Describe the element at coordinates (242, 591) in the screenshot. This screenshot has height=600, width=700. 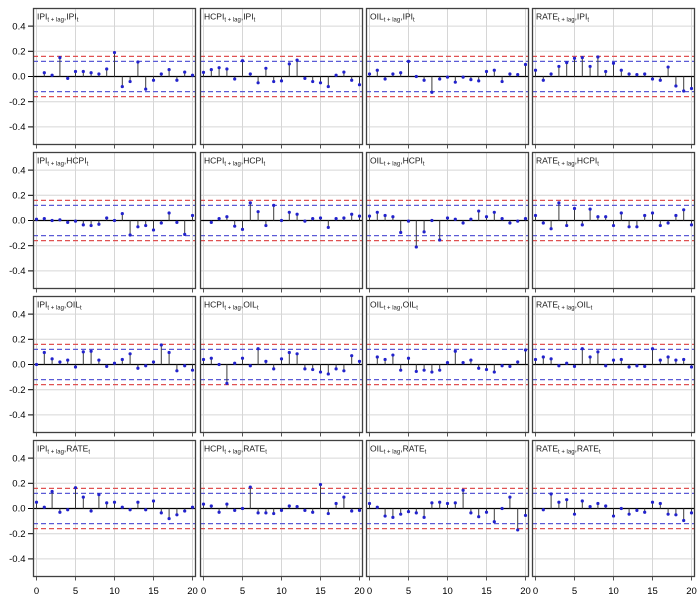
I see `x-axis-tick-label: 5` at that location.